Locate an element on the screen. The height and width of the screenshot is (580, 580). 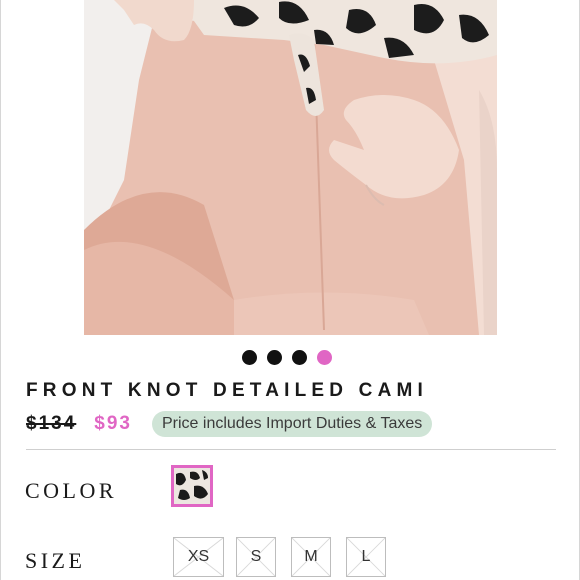
size-option-s: S is located at coordinates (256, 557).